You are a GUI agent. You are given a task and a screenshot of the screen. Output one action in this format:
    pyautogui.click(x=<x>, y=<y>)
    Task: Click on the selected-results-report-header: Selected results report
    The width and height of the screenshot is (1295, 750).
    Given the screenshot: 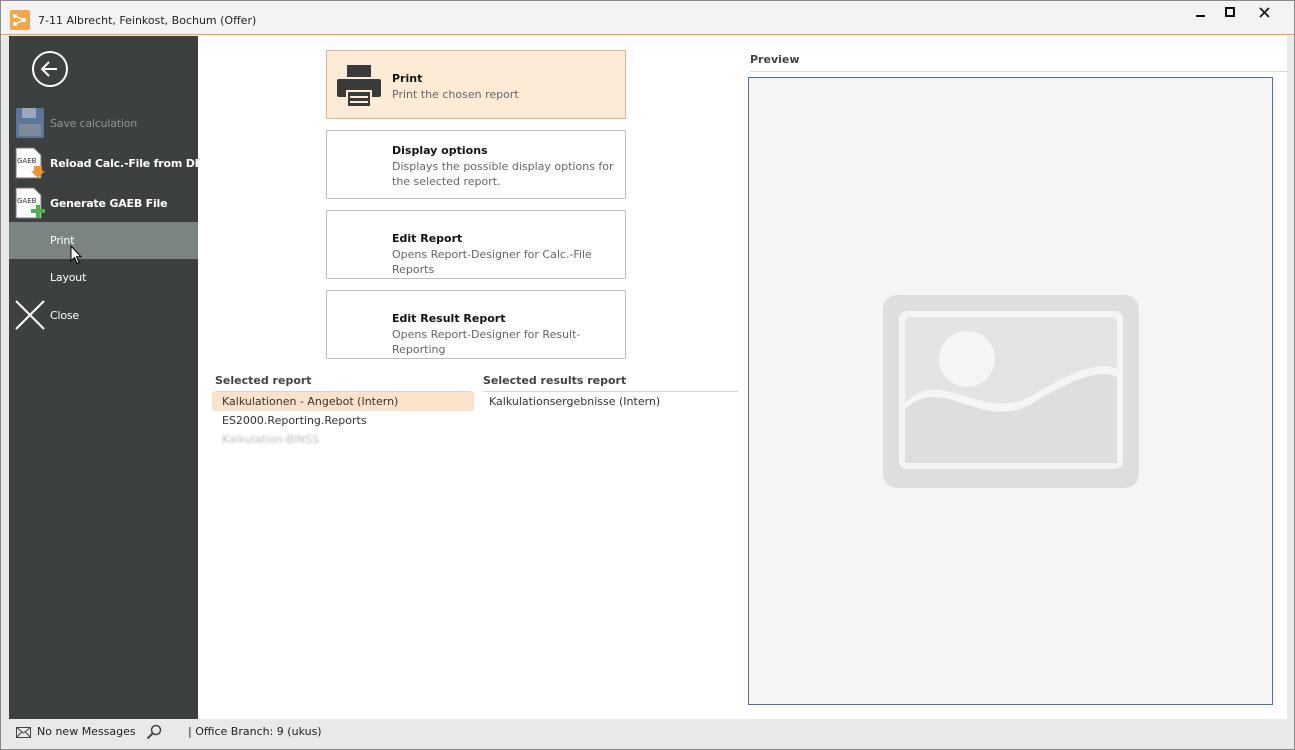 What is the action you would take?
    pyautogui.click(x=610, y=383)
    